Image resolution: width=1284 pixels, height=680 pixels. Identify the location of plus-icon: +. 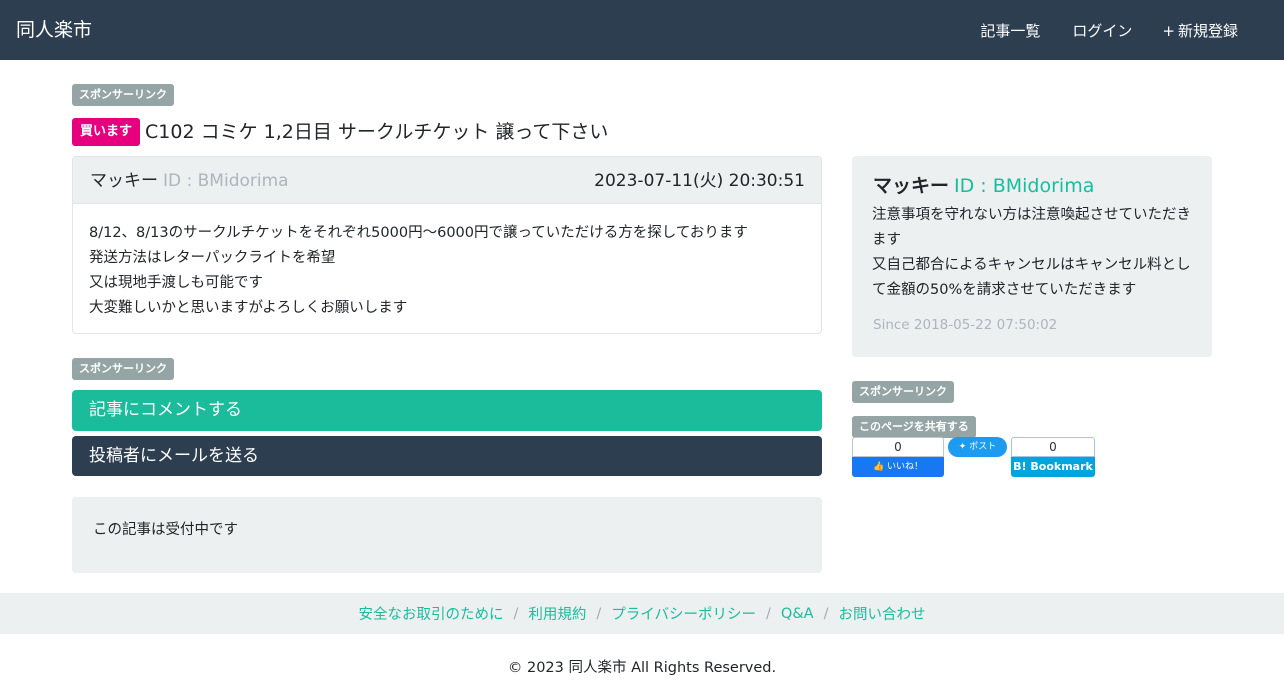
(1168, 31).